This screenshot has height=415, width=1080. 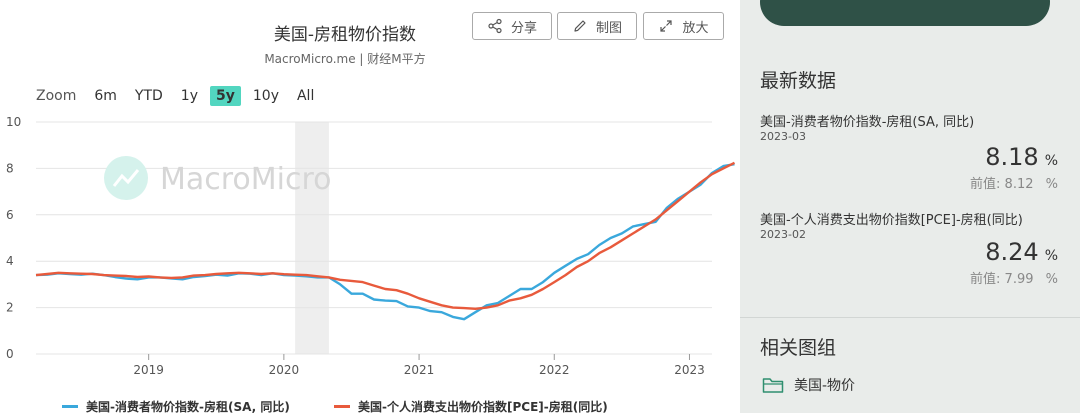 What do you see at coordinates (266, 96) in the screenshot?
I see `zoom-10y: 10y` at bounding box center [266, 96].